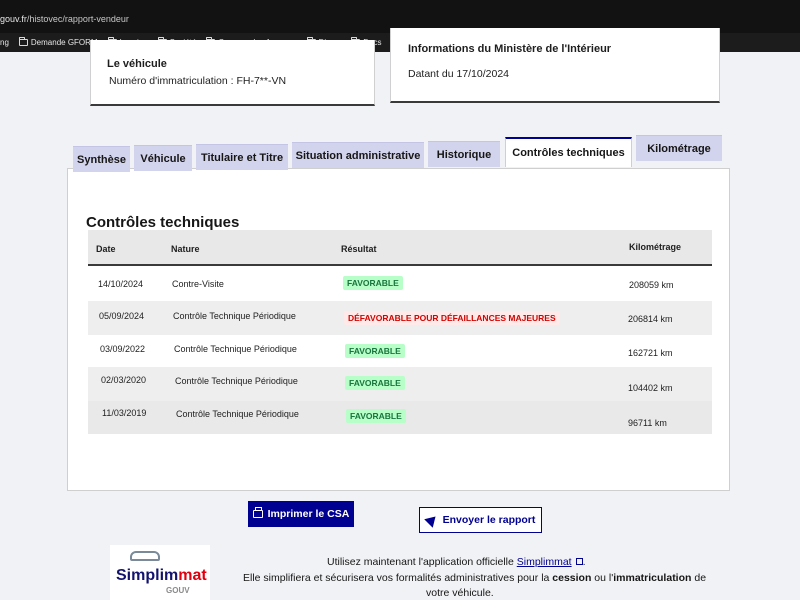 This screenshot has width=800, height=600. I want to click on bookmark-label: ng, so click(4, 42).